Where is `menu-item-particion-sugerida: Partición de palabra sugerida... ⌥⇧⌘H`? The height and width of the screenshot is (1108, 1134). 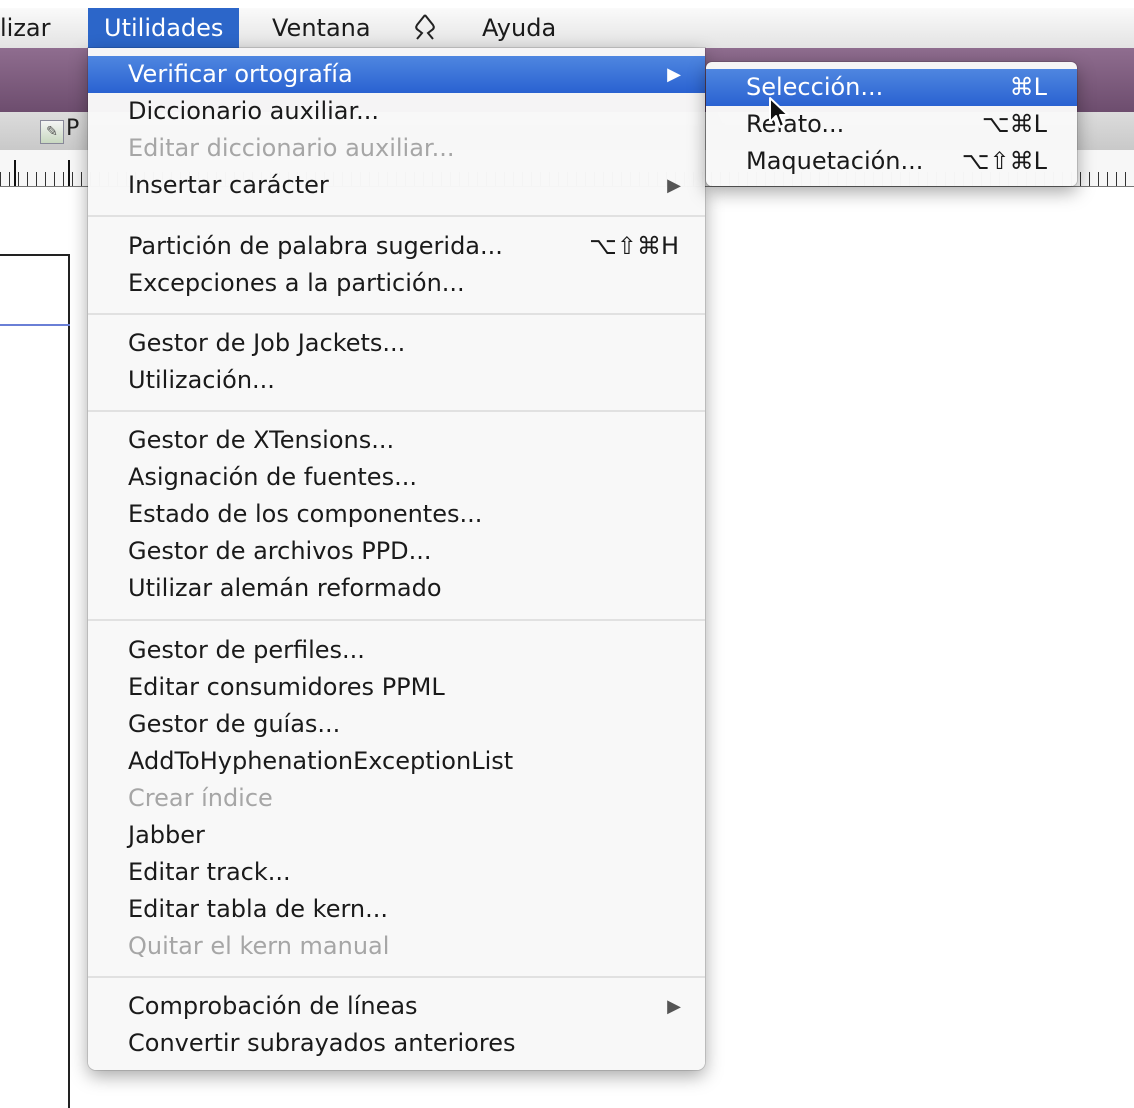 menu-item-particion-sugerida: Partición de palabra sugerida... ⌥⇧⌘H is located at coordinates (396, 246).